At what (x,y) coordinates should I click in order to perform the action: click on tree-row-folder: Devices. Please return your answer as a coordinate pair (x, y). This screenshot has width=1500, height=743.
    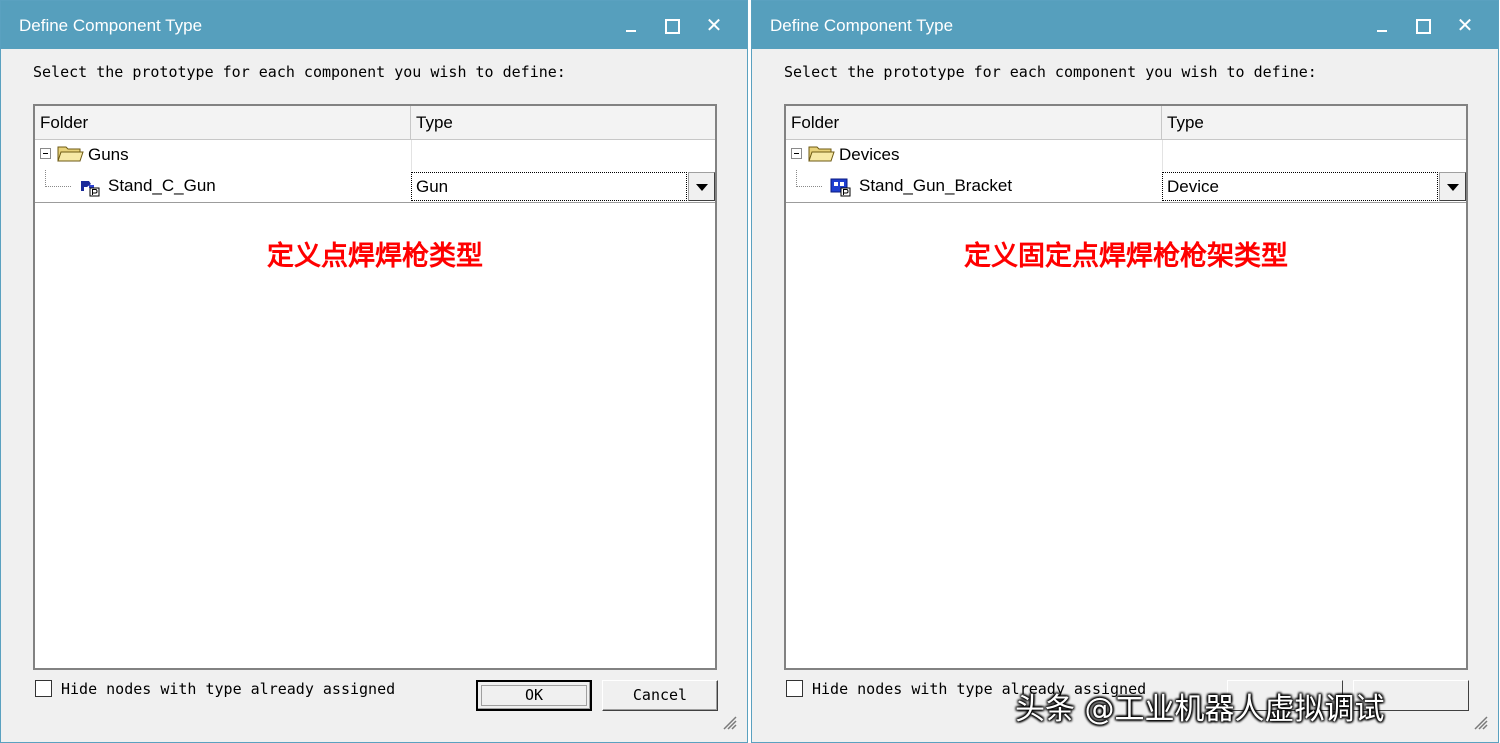
    Looking at the image, I should click on (1126, 155).